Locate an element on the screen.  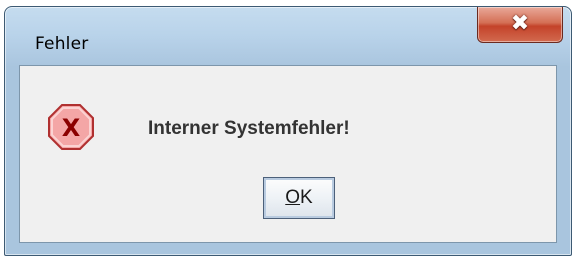
error-message: Interner Systemfehler! is located at coordinates (249, 128).